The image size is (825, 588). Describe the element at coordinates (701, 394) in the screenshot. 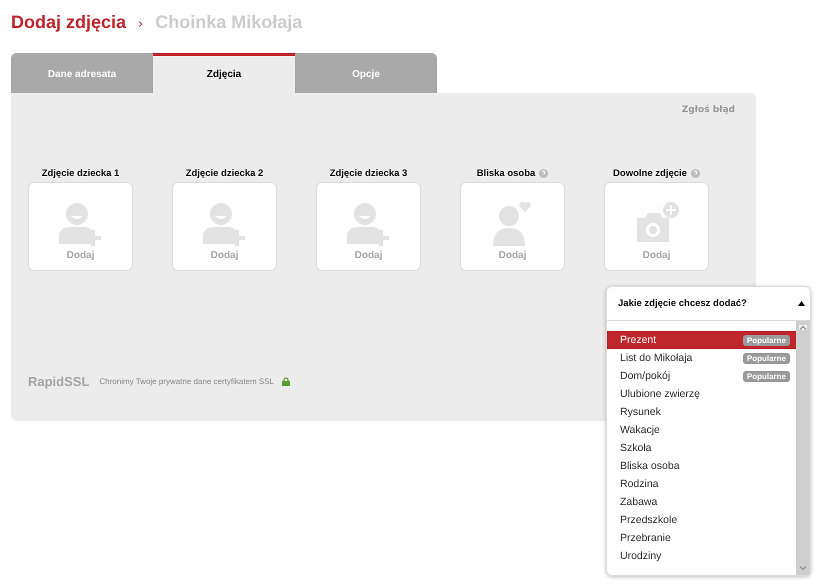

I see `dropdown-option: Ulubione zwierzę` at that location.